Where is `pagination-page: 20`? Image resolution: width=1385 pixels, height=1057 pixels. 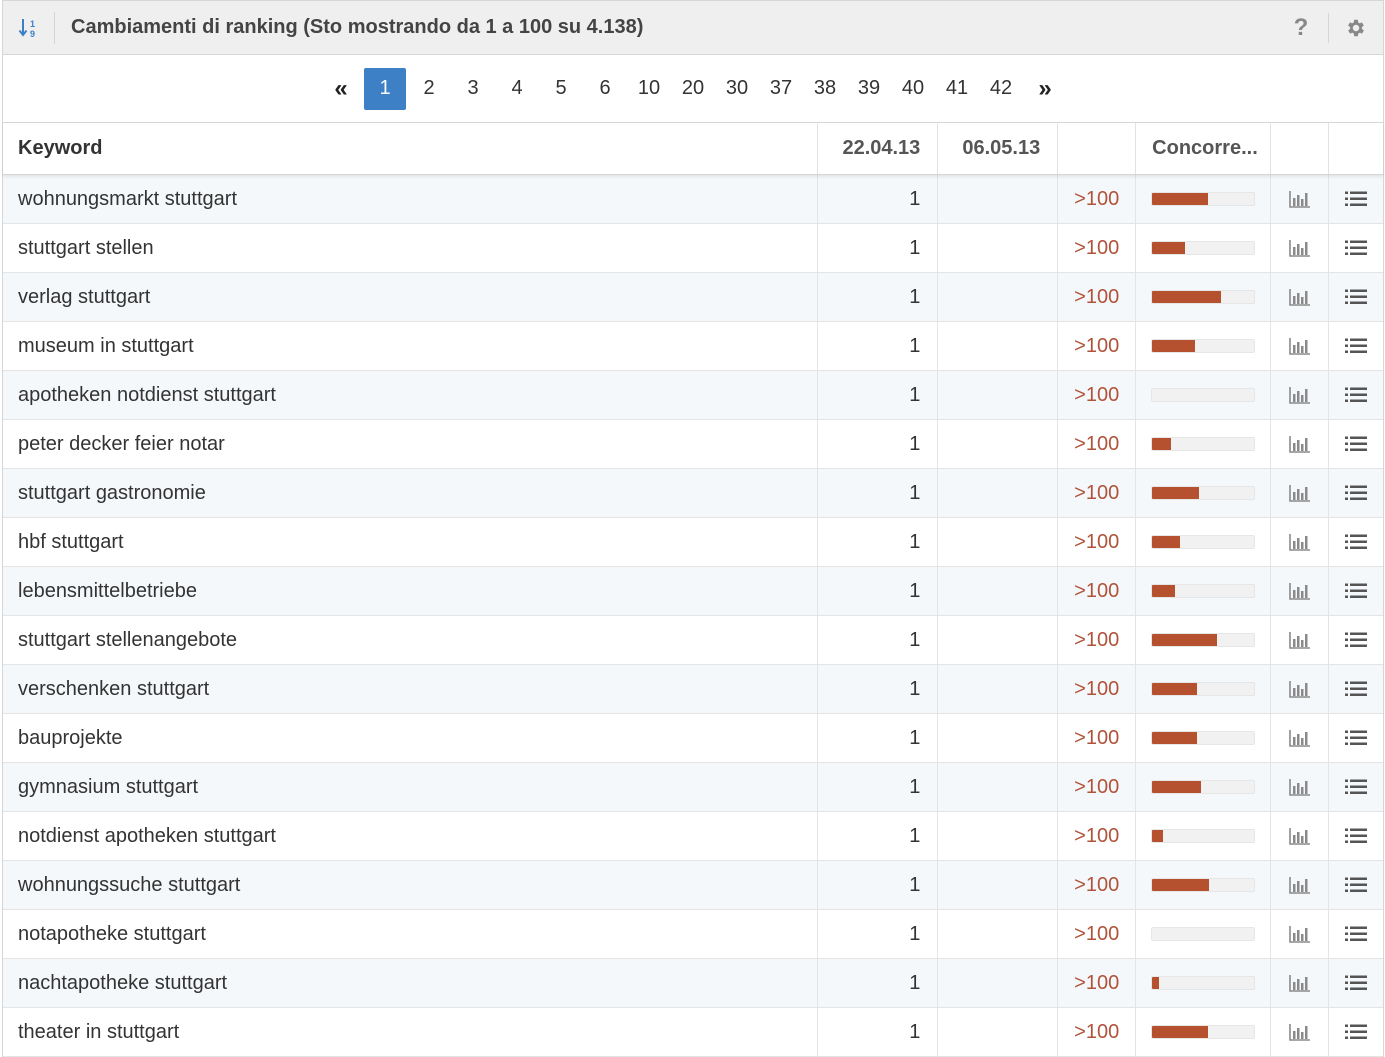 pagination-page: 20 is located at coordinates (693, 89).